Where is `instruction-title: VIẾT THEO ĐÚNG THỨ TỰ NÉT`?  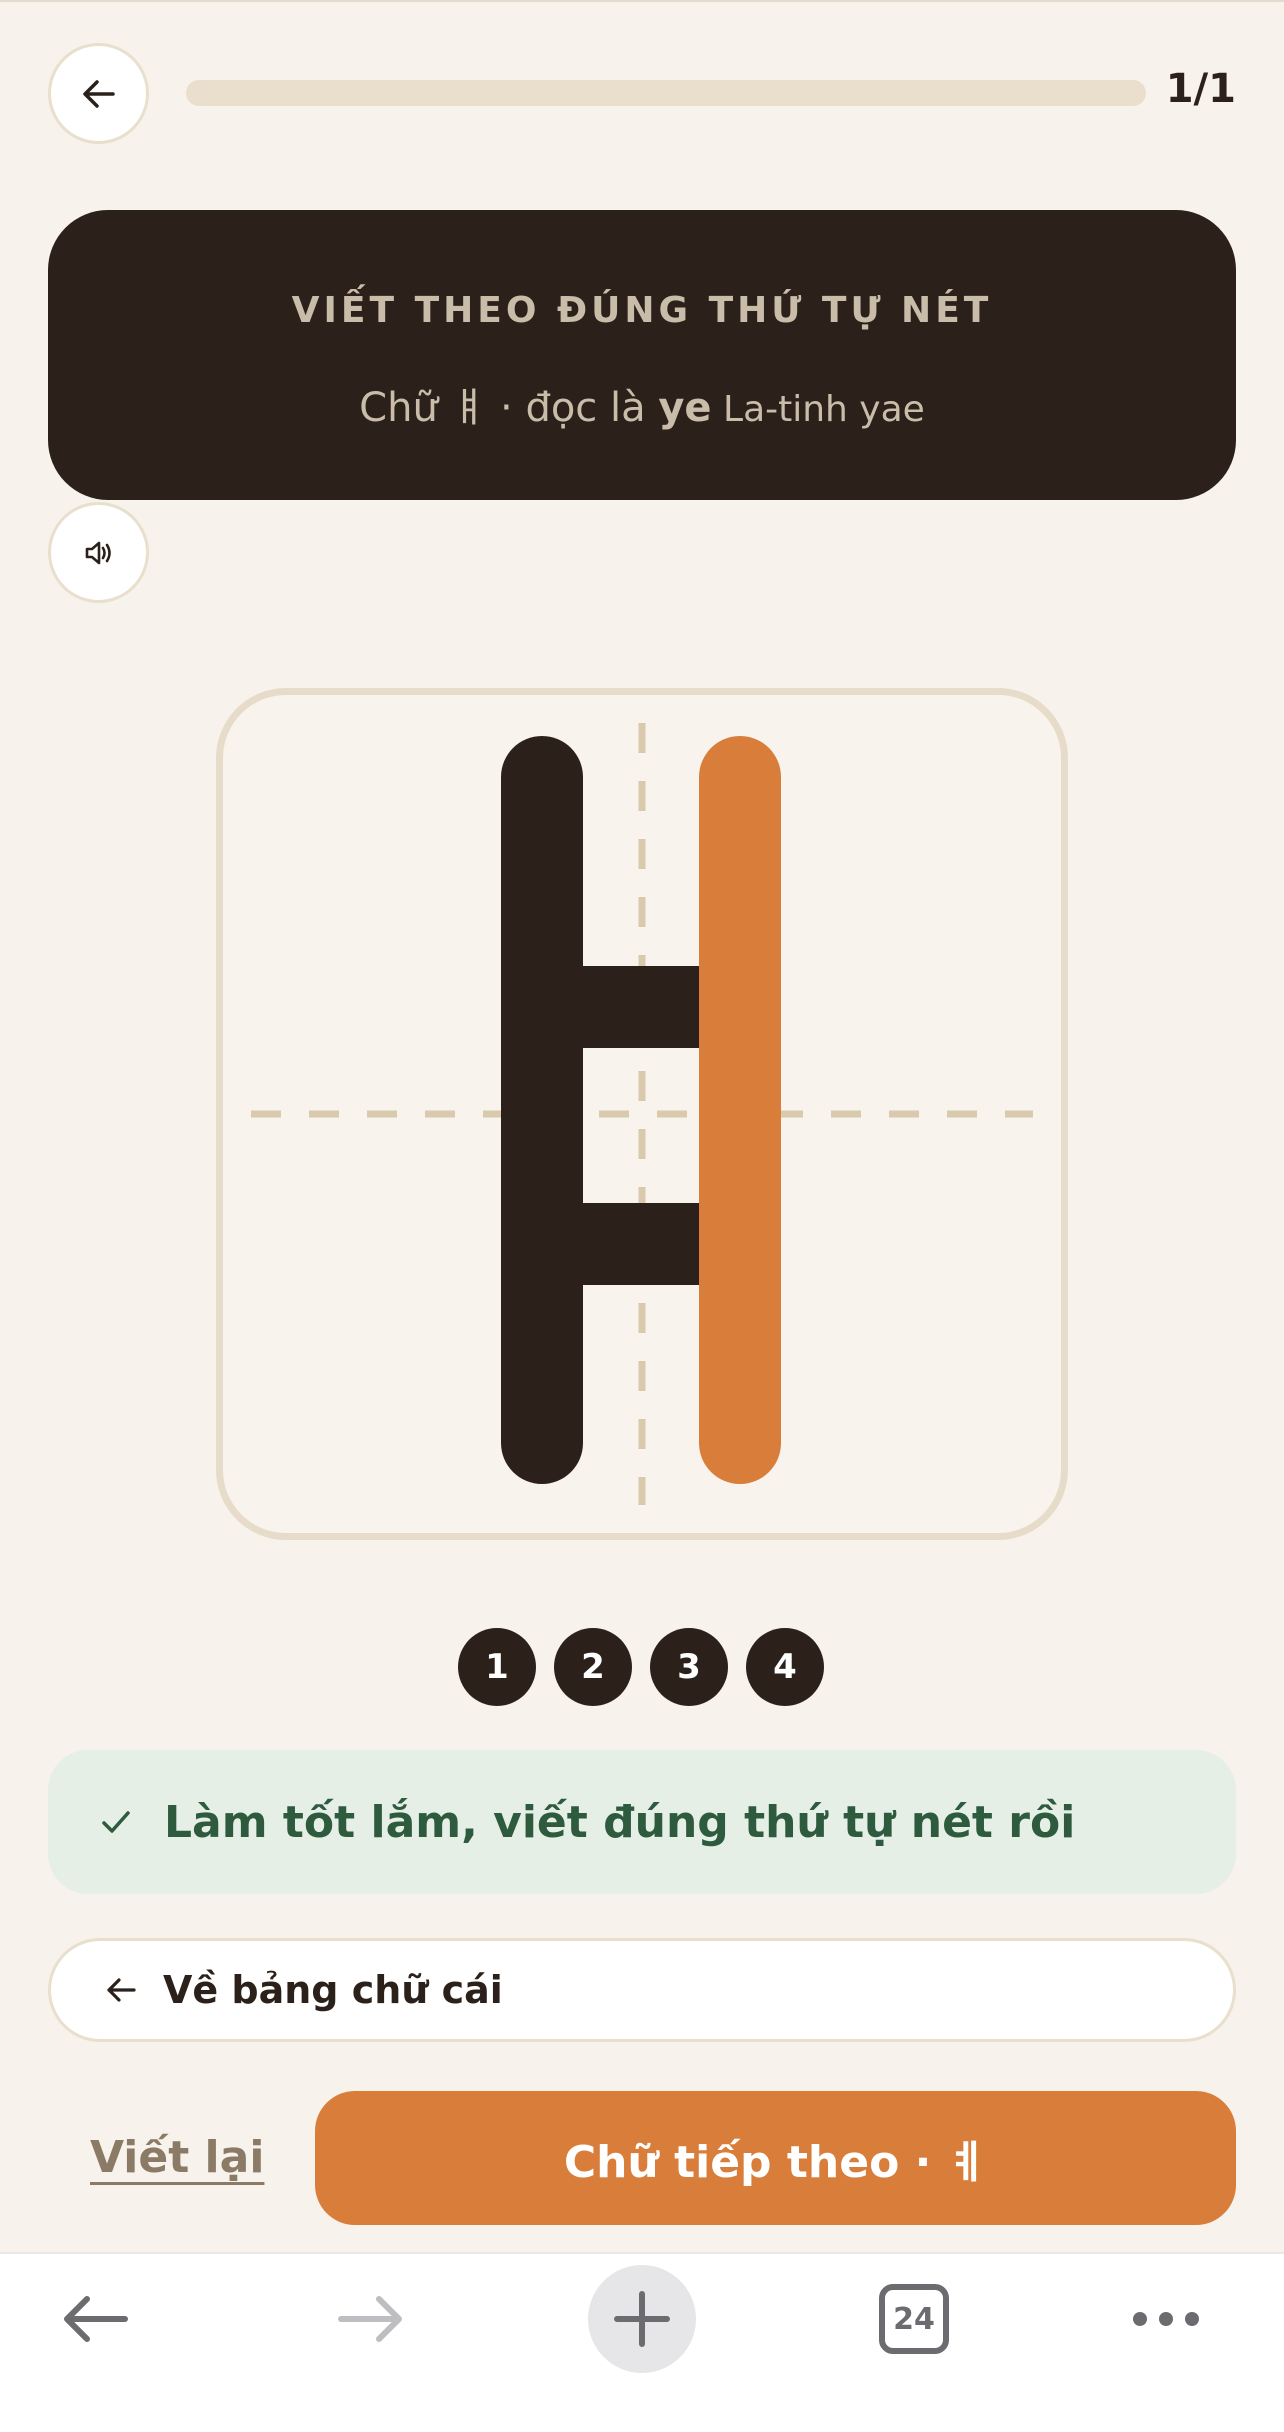 instruction-title: VIẾT THEO ĐÚNG THỨ TỰ NÉT is located at coordinates (642, 310).